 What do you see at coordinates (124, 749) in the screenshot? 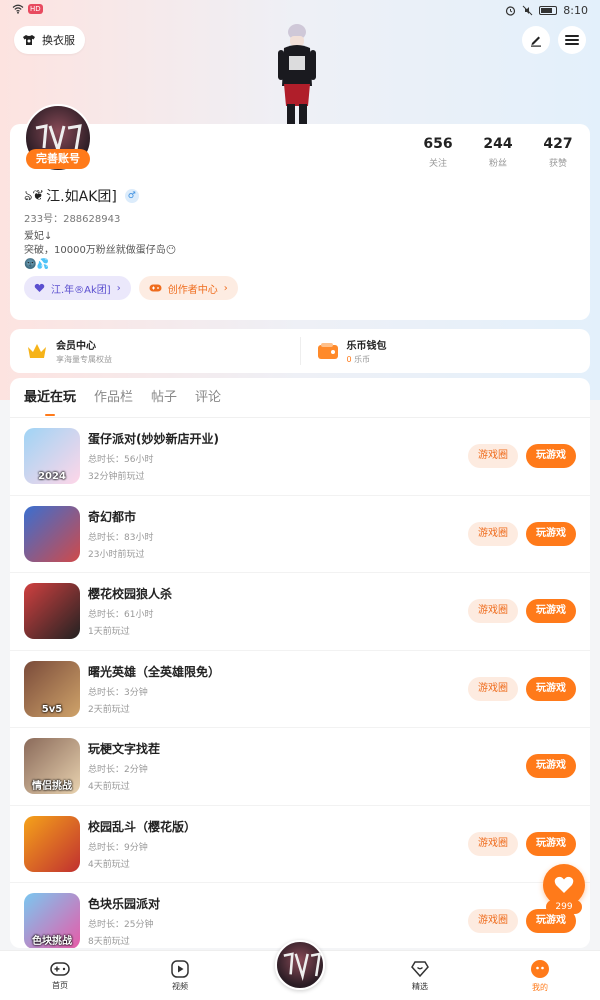
I see `game-name: 玩梗文字找茬` at bounding box center [124, 749].